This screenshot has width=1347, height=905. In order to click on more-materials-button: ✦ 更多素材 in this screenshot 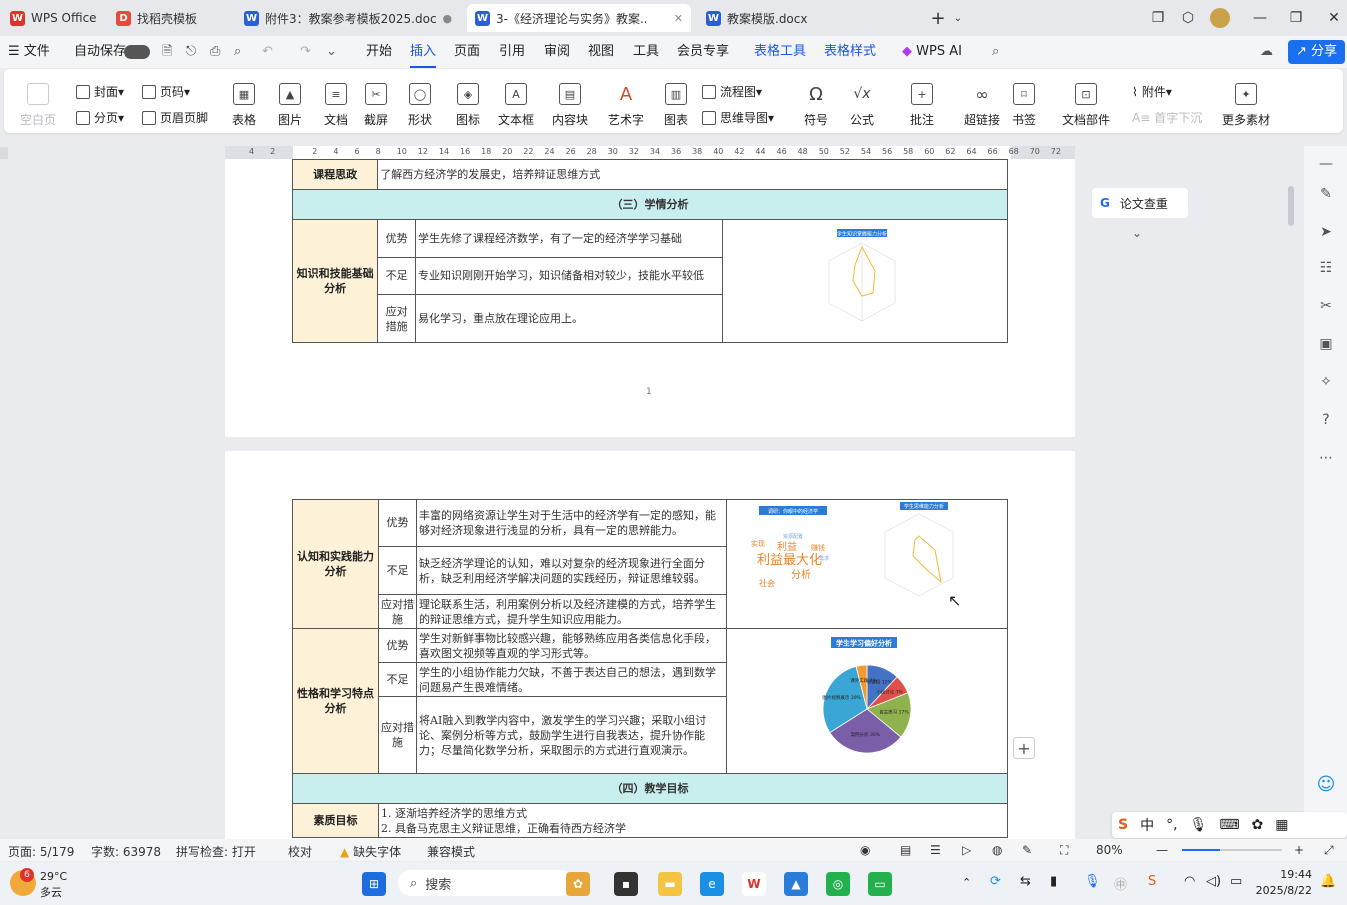, I will do `click(1246, 105)`.